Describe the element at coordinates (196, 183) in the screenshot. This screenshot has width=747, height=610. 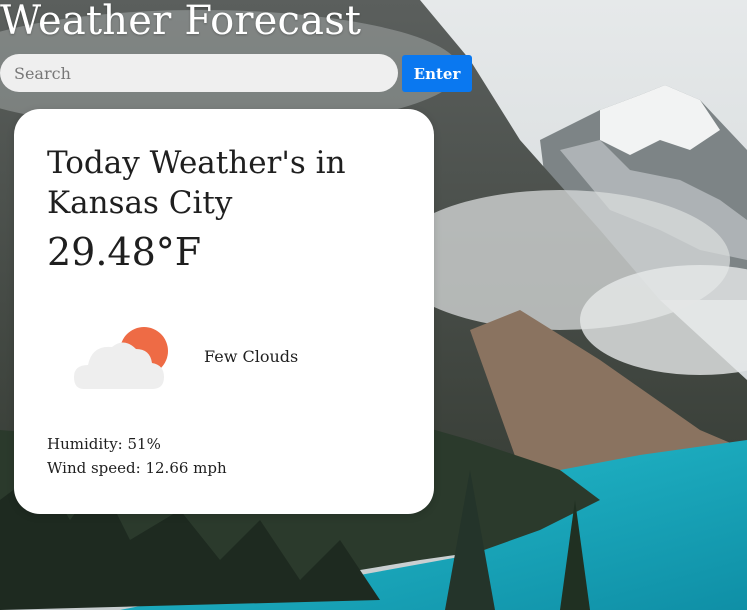
I see `location-heading: Today Weather's in Kansas City` at that location.